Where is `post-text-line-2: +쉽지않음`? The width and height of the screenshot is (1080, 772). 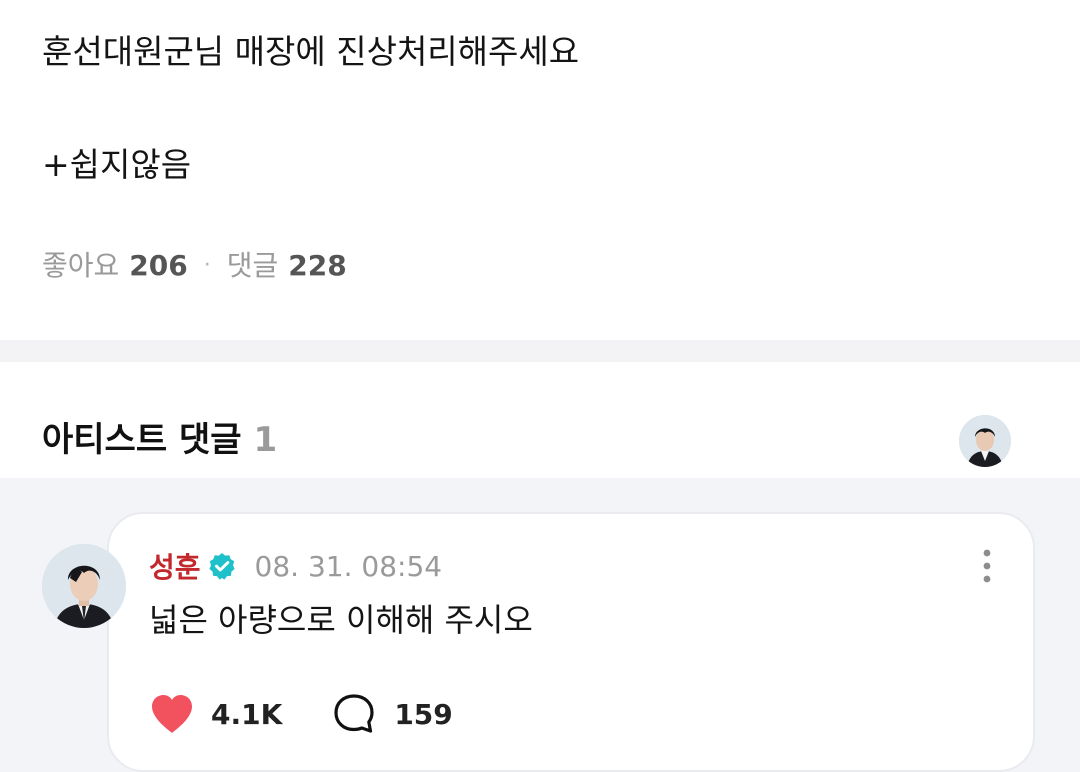 post-text-line-2: +쉽지않음 is located at coordinates (117, 164).